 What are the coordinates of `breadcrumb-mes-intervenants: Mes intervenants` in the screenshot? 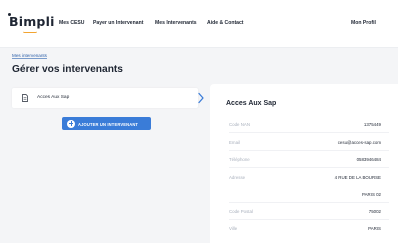 It's located at (29, 55).